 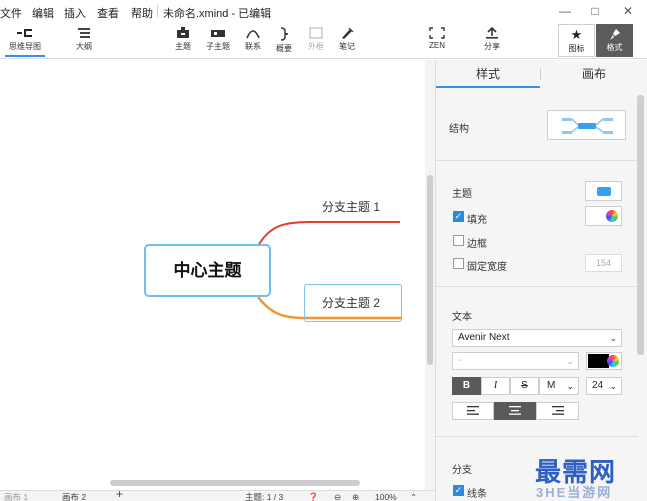 I want to click on minimize-icon: —, so click(x=565, y=11).